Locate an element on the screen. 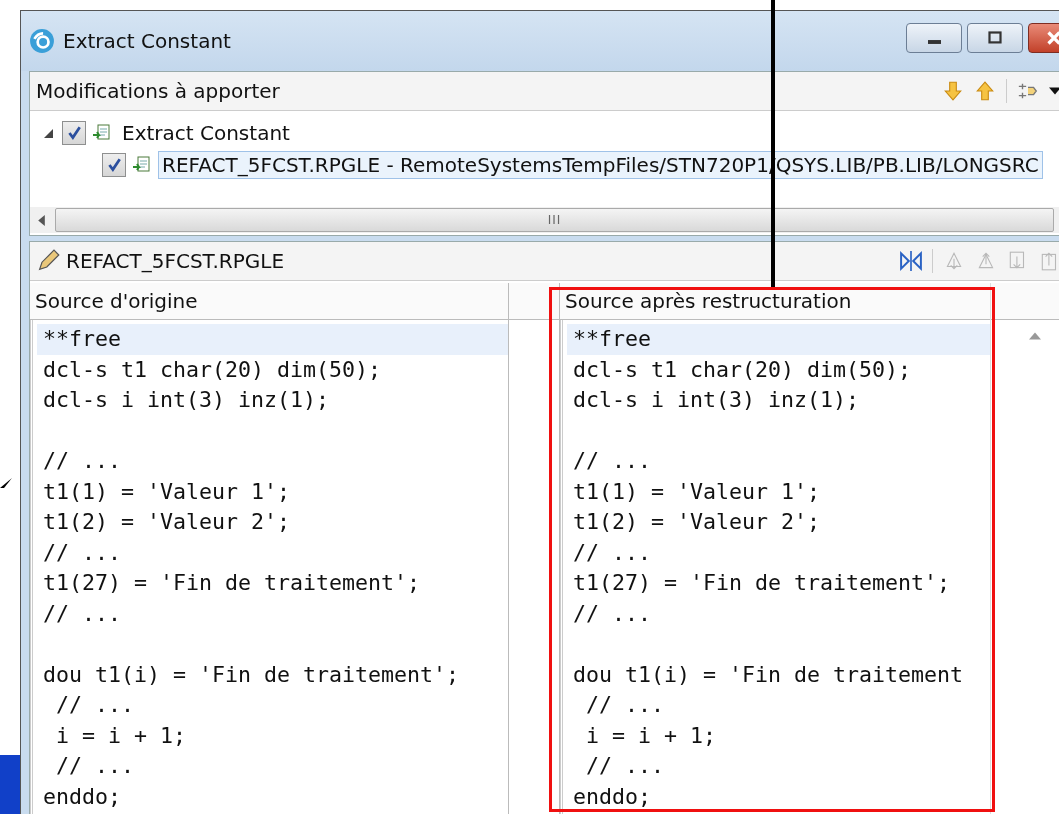  maximize-button is located at coordinates (995, 38).